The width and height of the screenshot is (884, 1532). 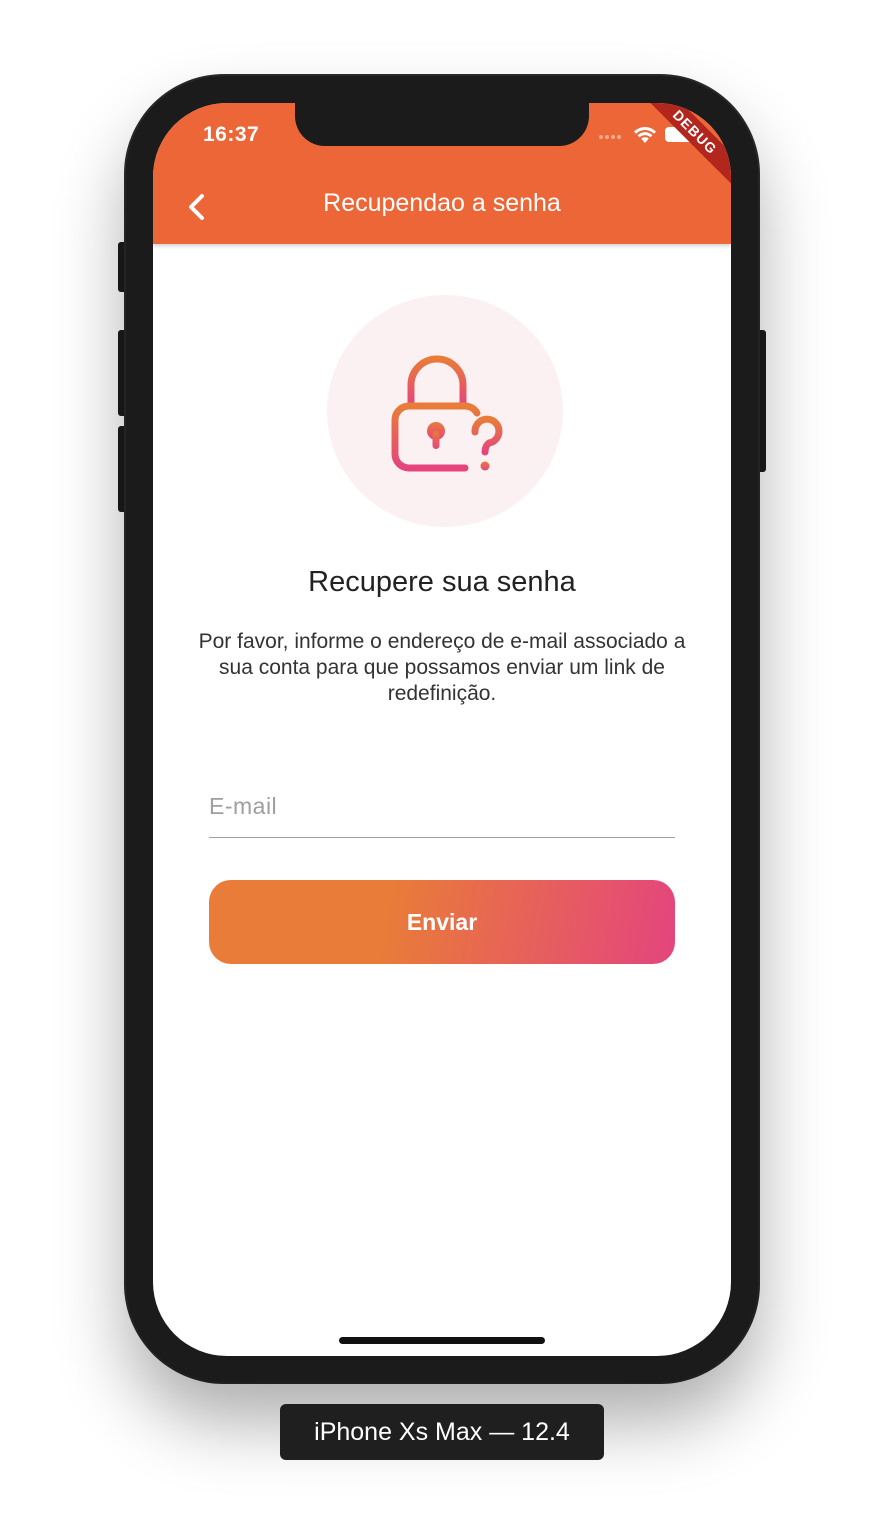 I want to click on page-title: Recupendao a senha, so click(x=442, y=203).